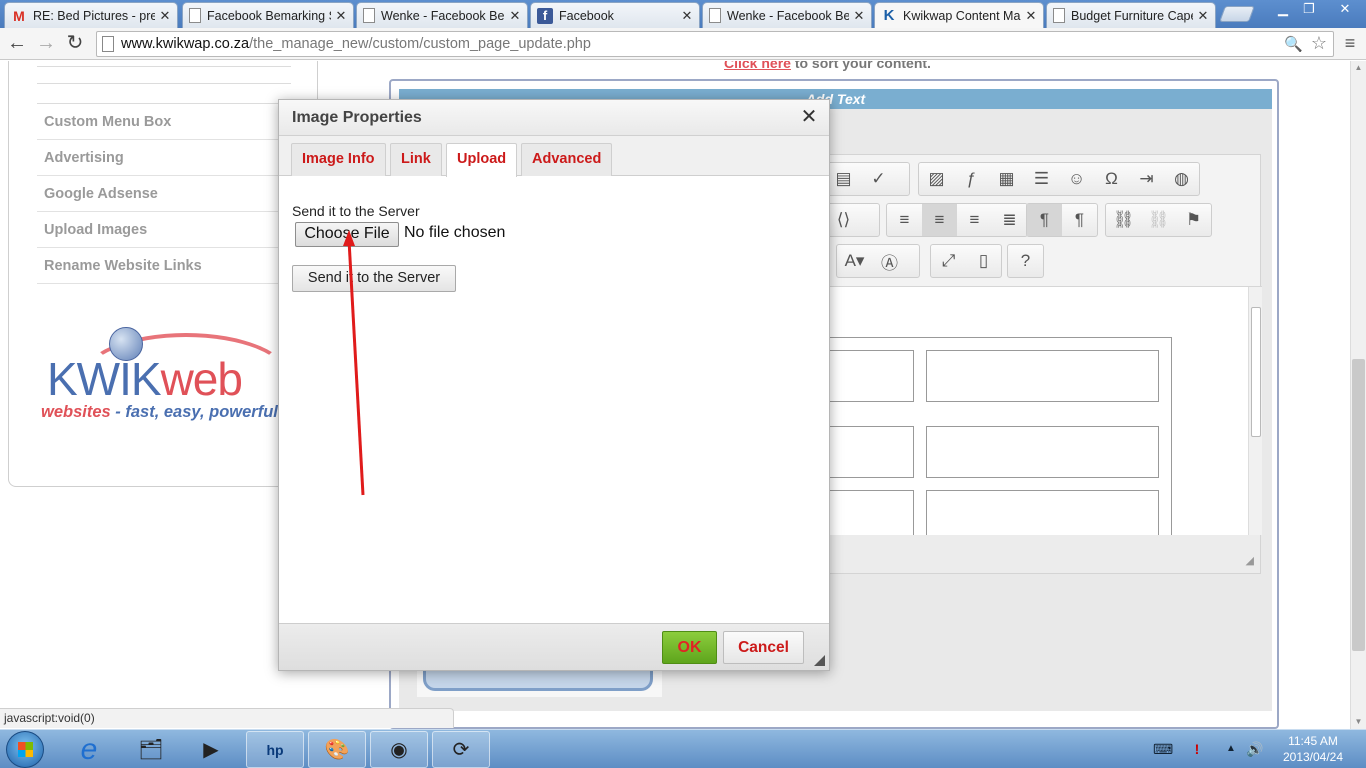  I want to click on forward-icon: →, so click(46, 44).